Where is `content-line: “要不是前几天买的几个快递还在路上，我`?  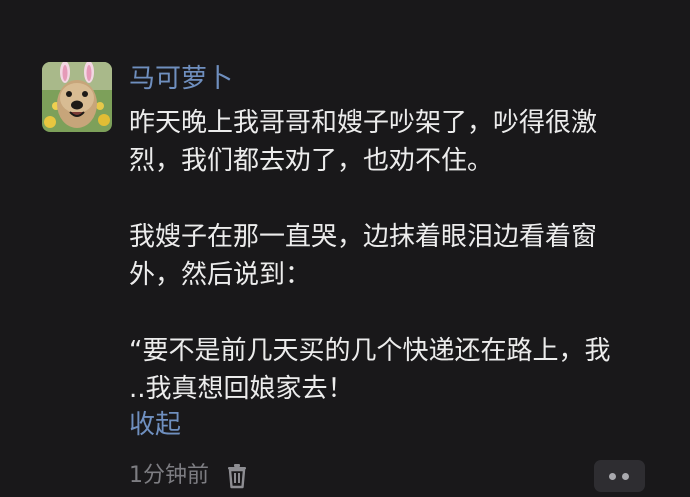 content-line: “要不是前几天买的几个快递还在路上，我 is located at coordinates (370, 351).